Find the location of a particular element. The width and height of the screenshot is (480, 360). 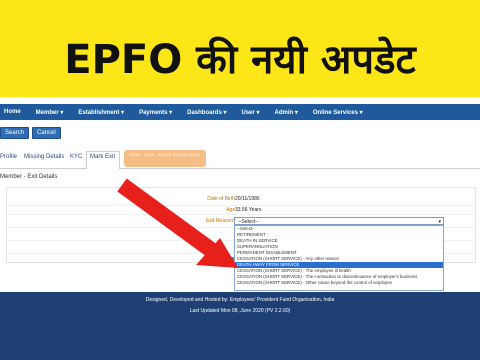

nav-payments: Payments ▾ is located at coordinates (155, 112).